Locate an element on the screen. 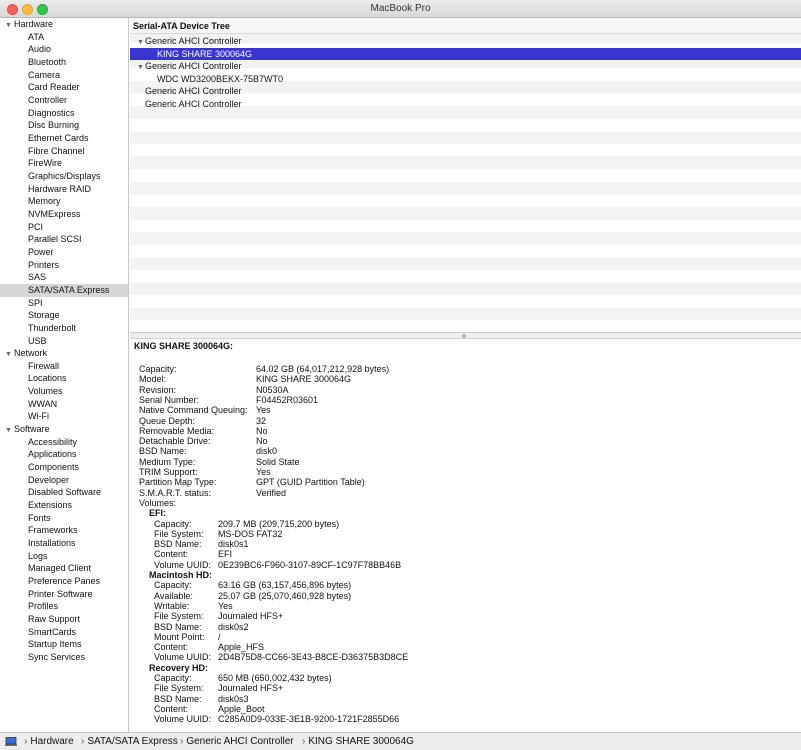 The width and height of the screenshot is (801, 750). sidebar-item-ata: ATA is located at coordinates (64, 37).